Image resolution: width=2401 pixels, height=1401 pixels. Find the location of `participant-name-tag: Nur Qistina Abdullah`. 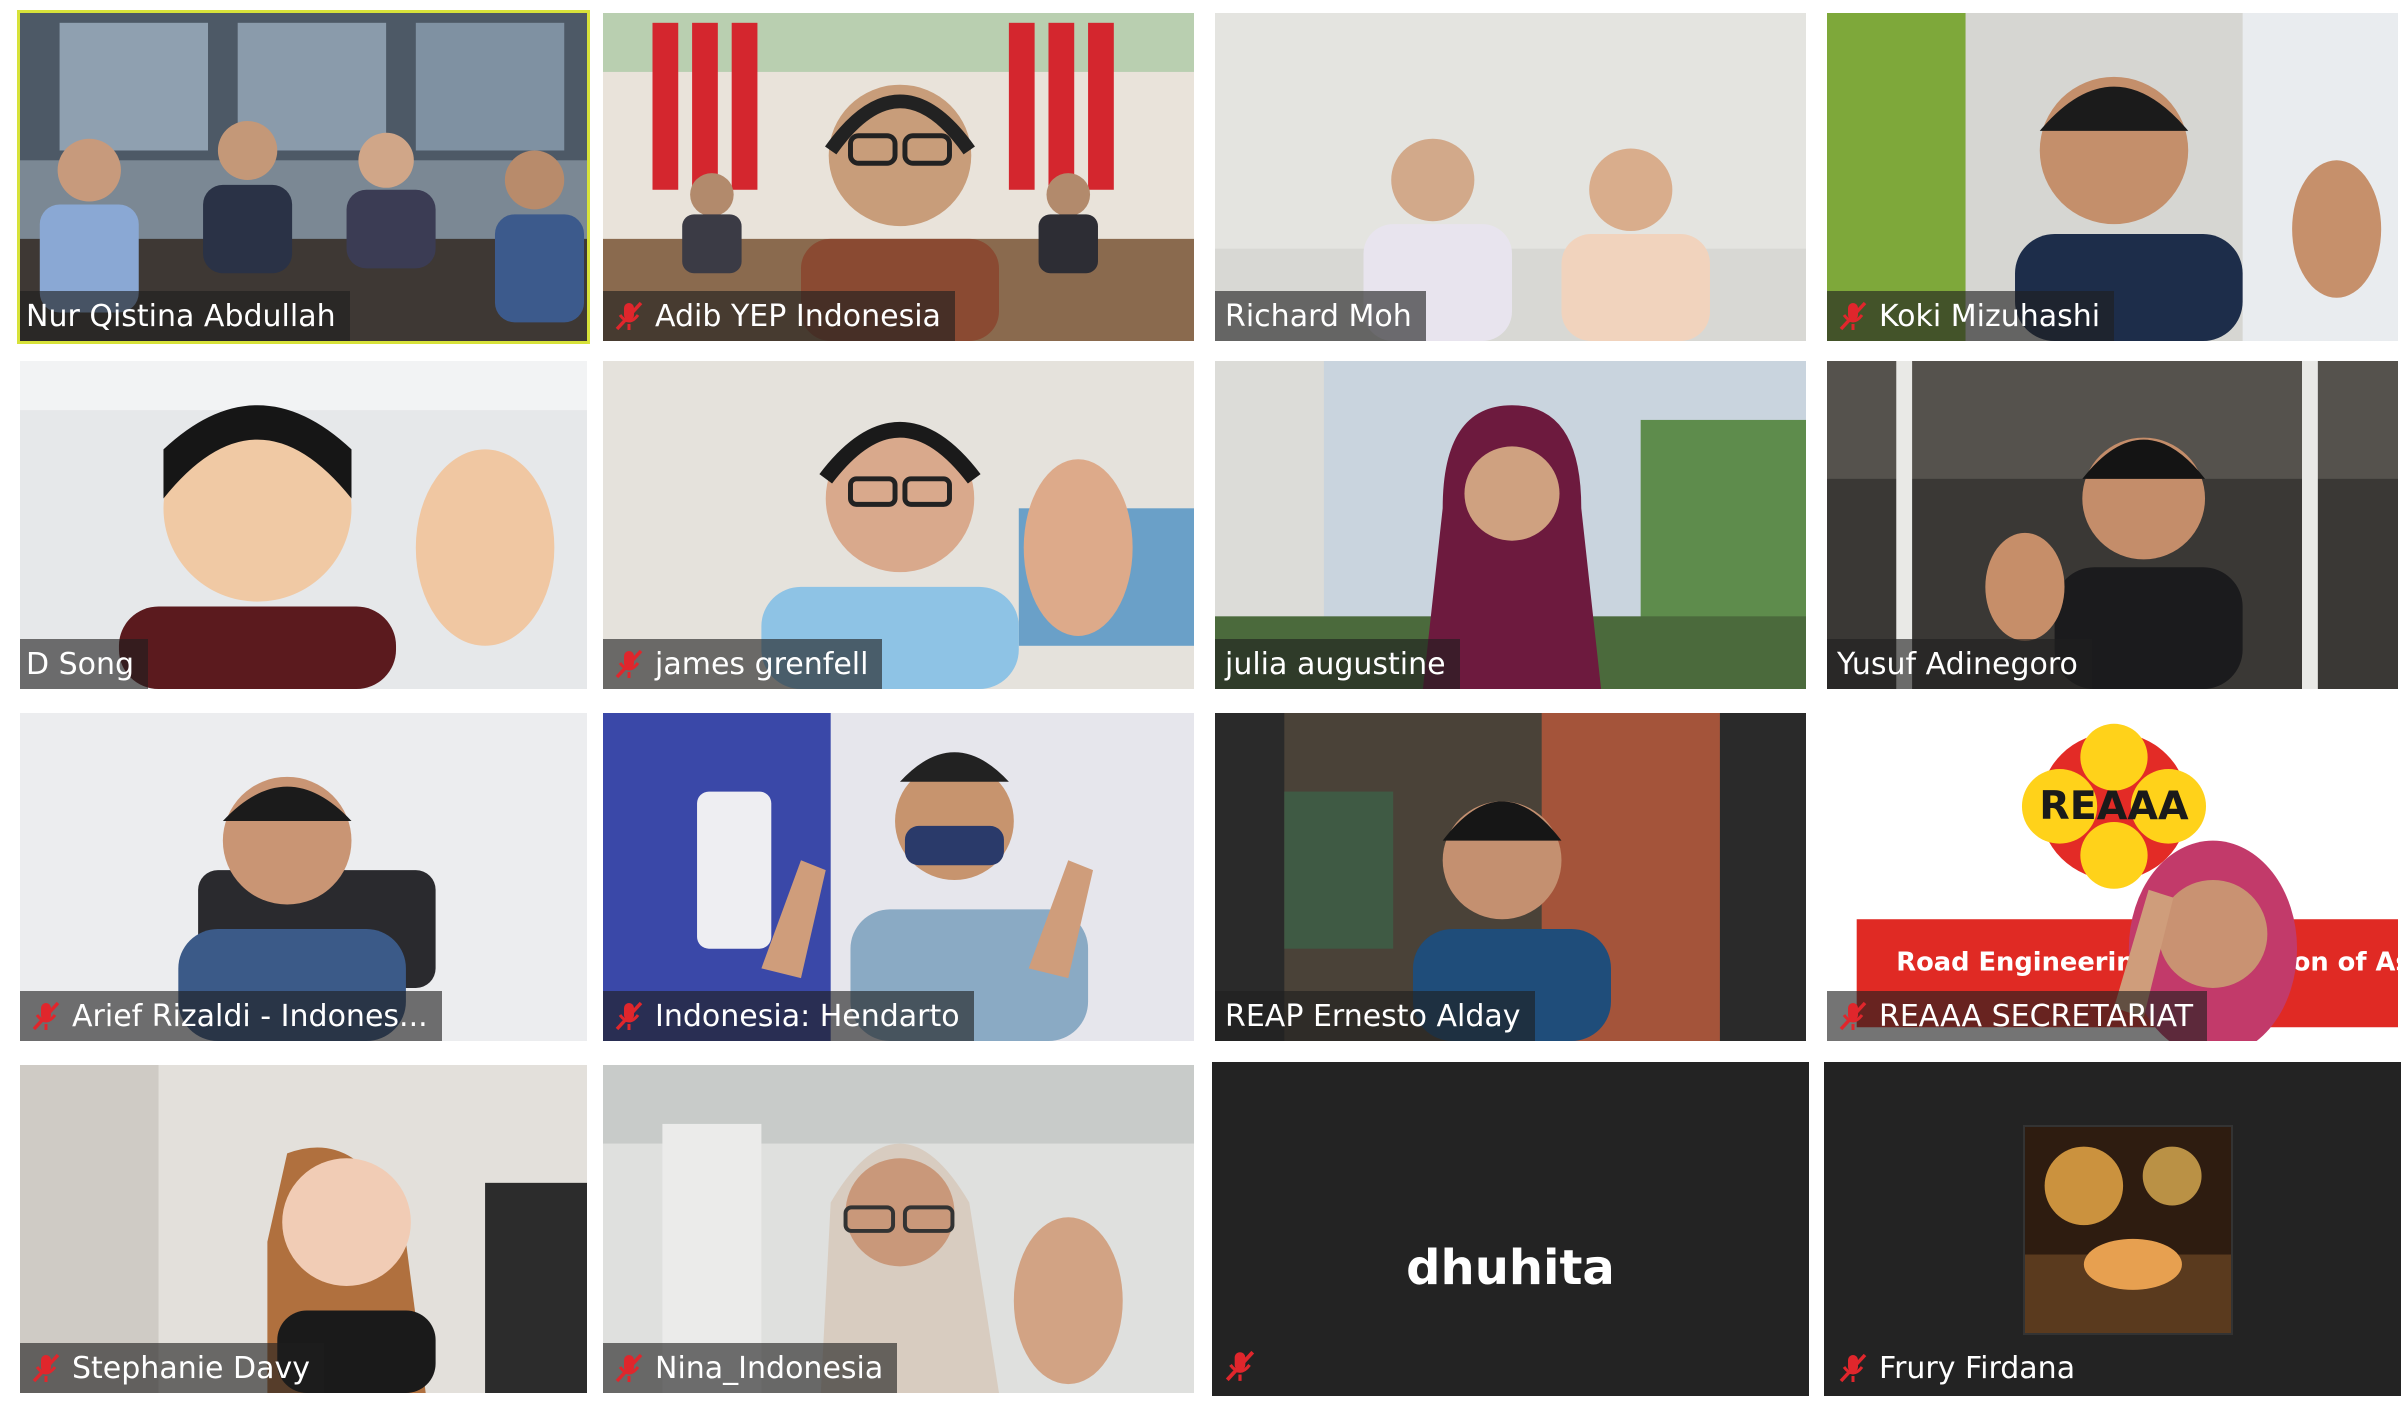

participant-name-tag: Nur Qistina Abdullah is located at coordinates (185, 316).